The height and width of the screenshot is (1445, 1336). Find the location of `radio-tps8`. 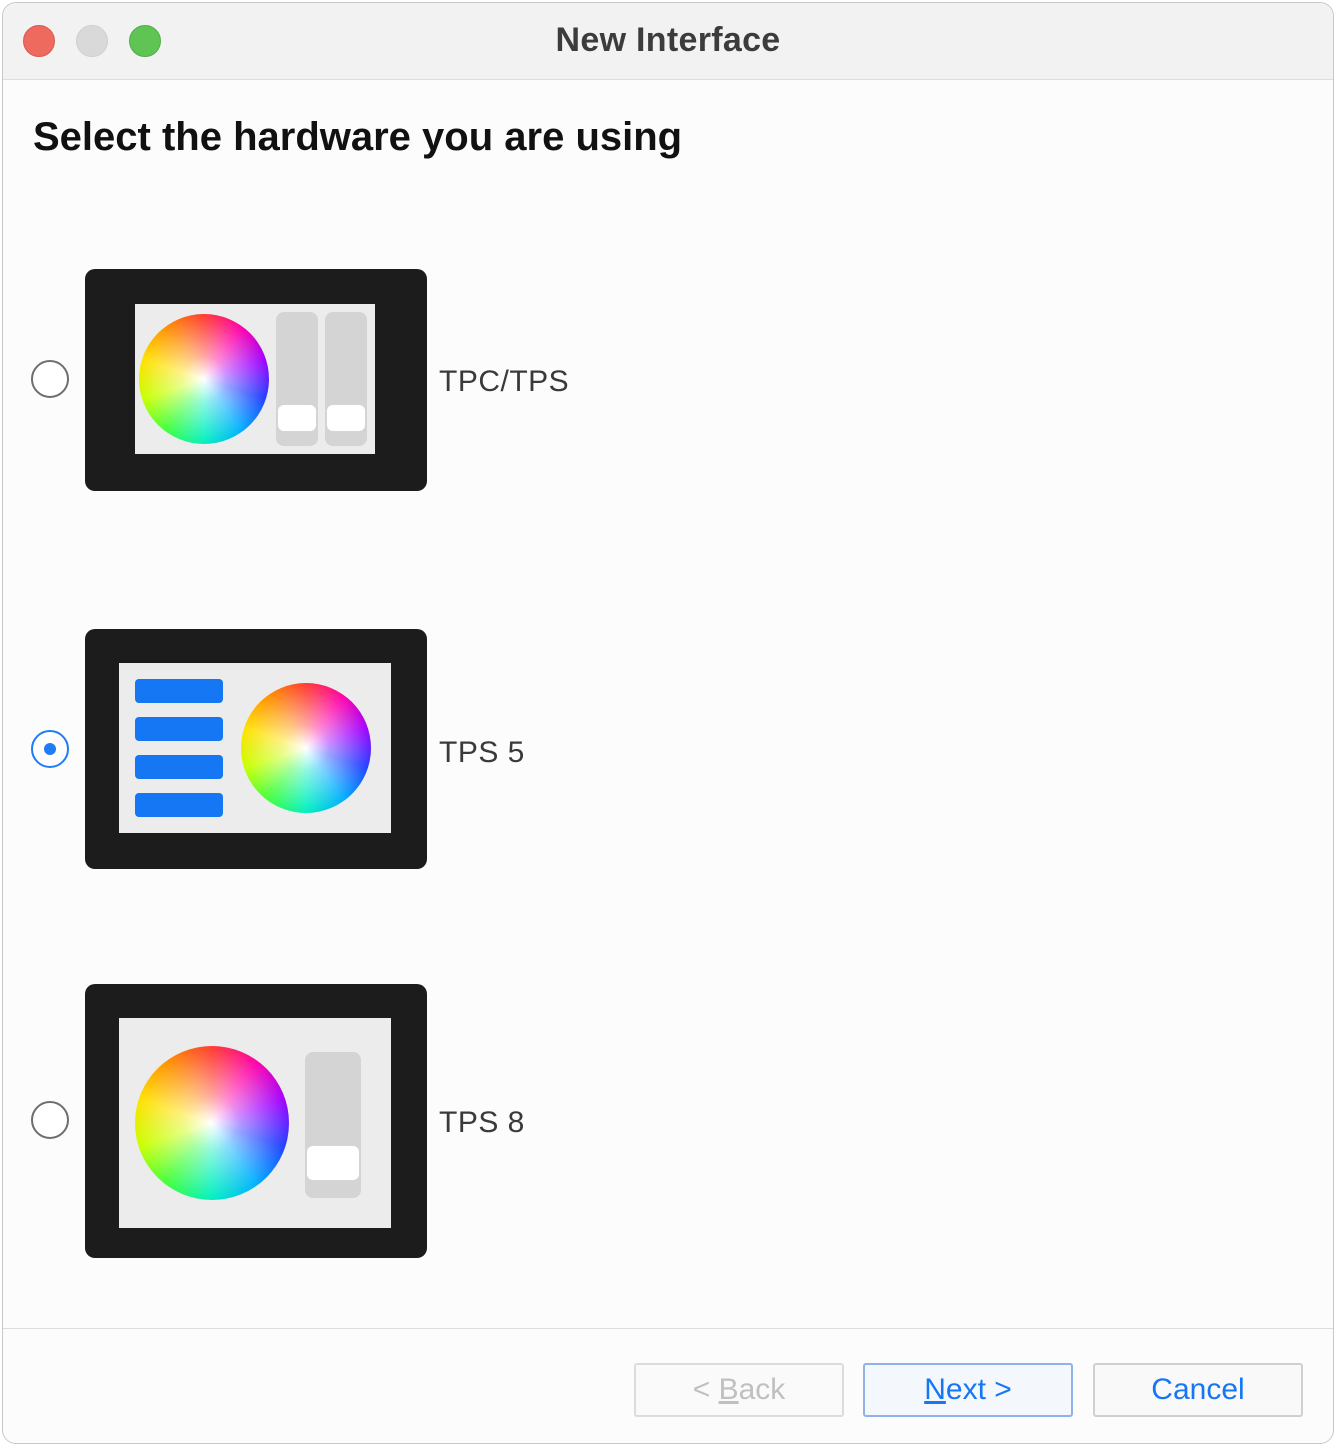

radio-tps8 is located at coordinates (50, 1120).